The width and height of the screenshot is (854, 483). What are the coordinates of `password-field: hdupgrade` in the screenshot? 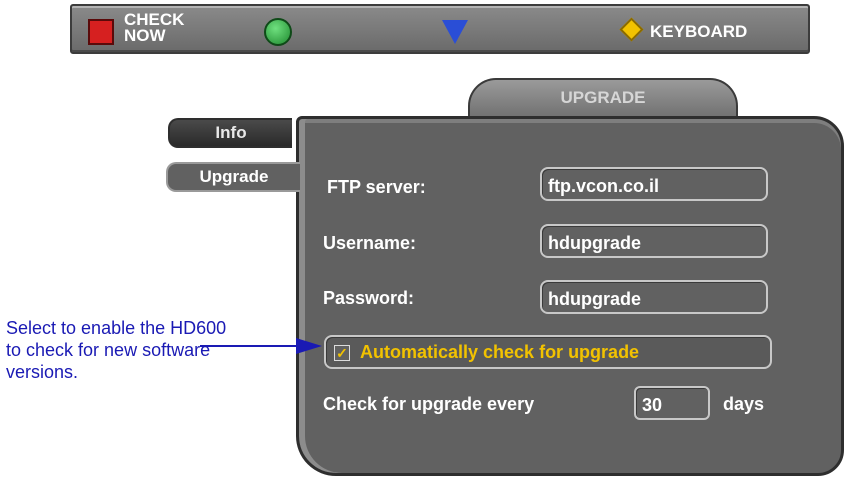 It's located at (654, 297).